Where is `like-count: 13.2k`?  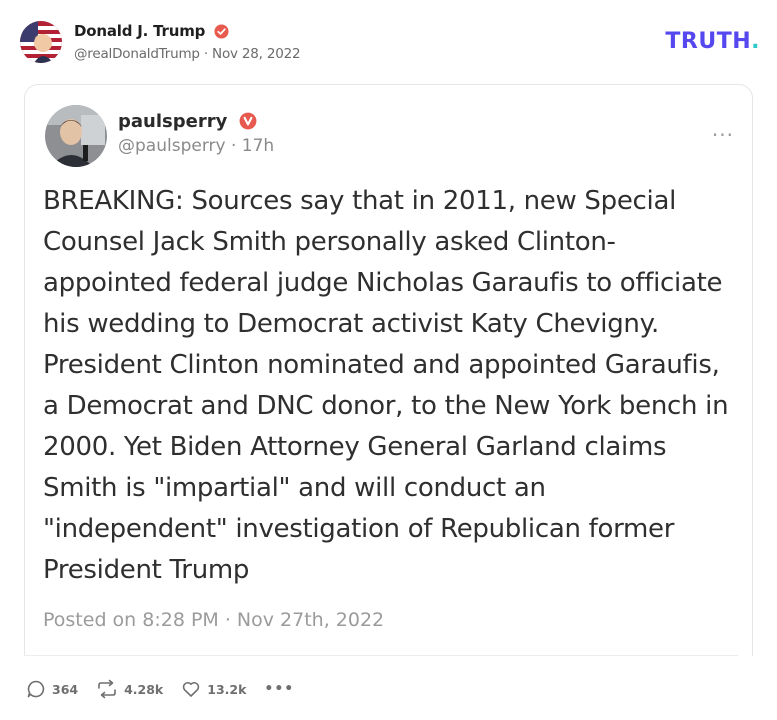 like-count: 13.2k is located at coordinates (227, 689).